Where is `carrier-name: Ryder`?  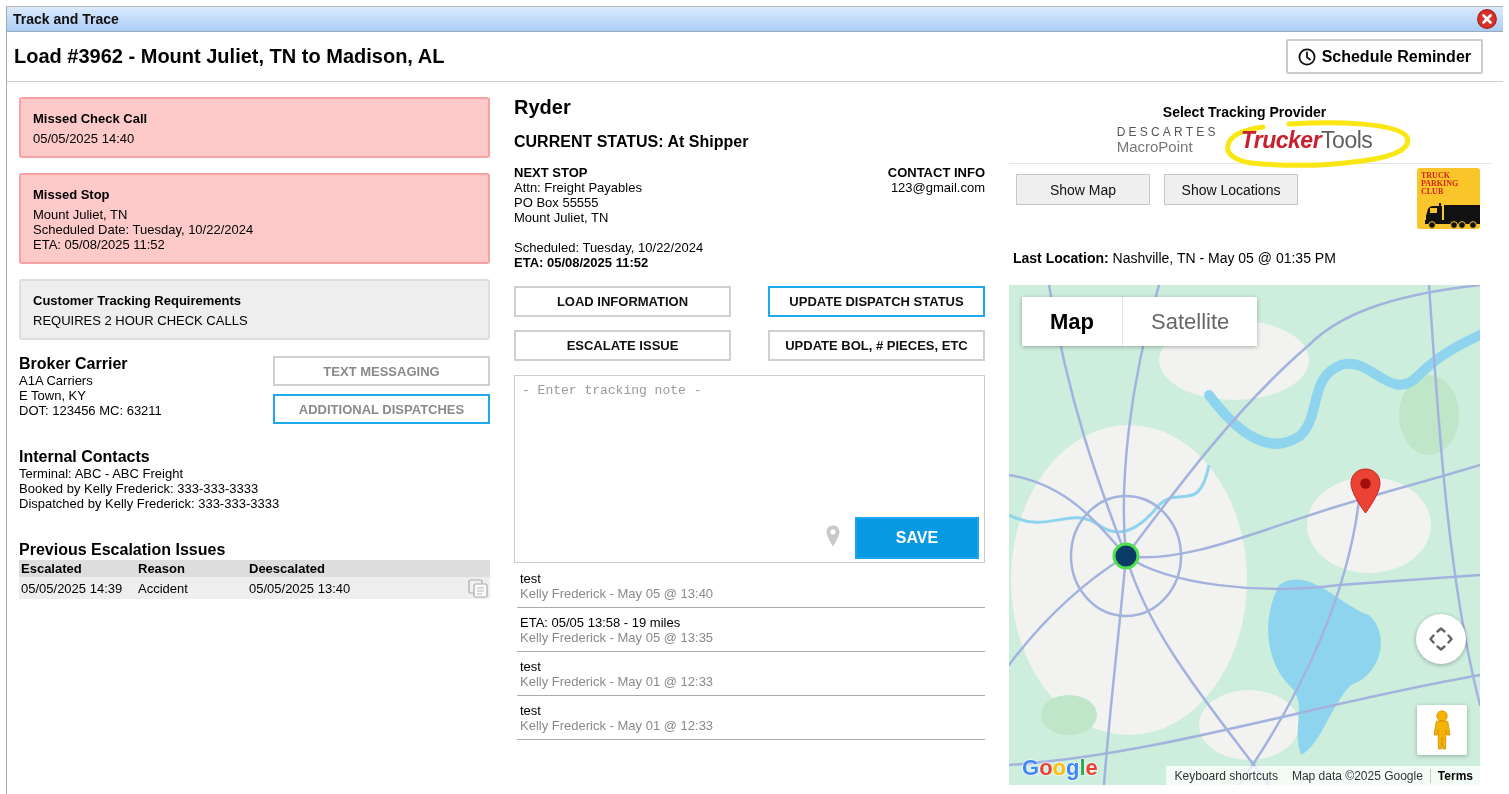
carrier-name: Ryder is located at coordinates (543, 107).